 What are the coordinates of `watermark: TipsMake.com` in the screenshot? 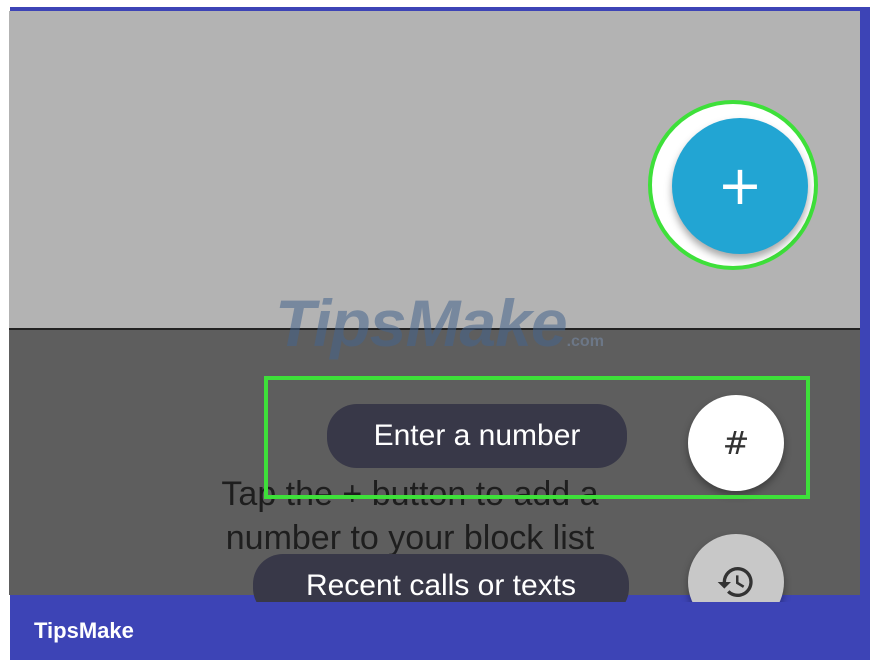 It's located at (439, 323).